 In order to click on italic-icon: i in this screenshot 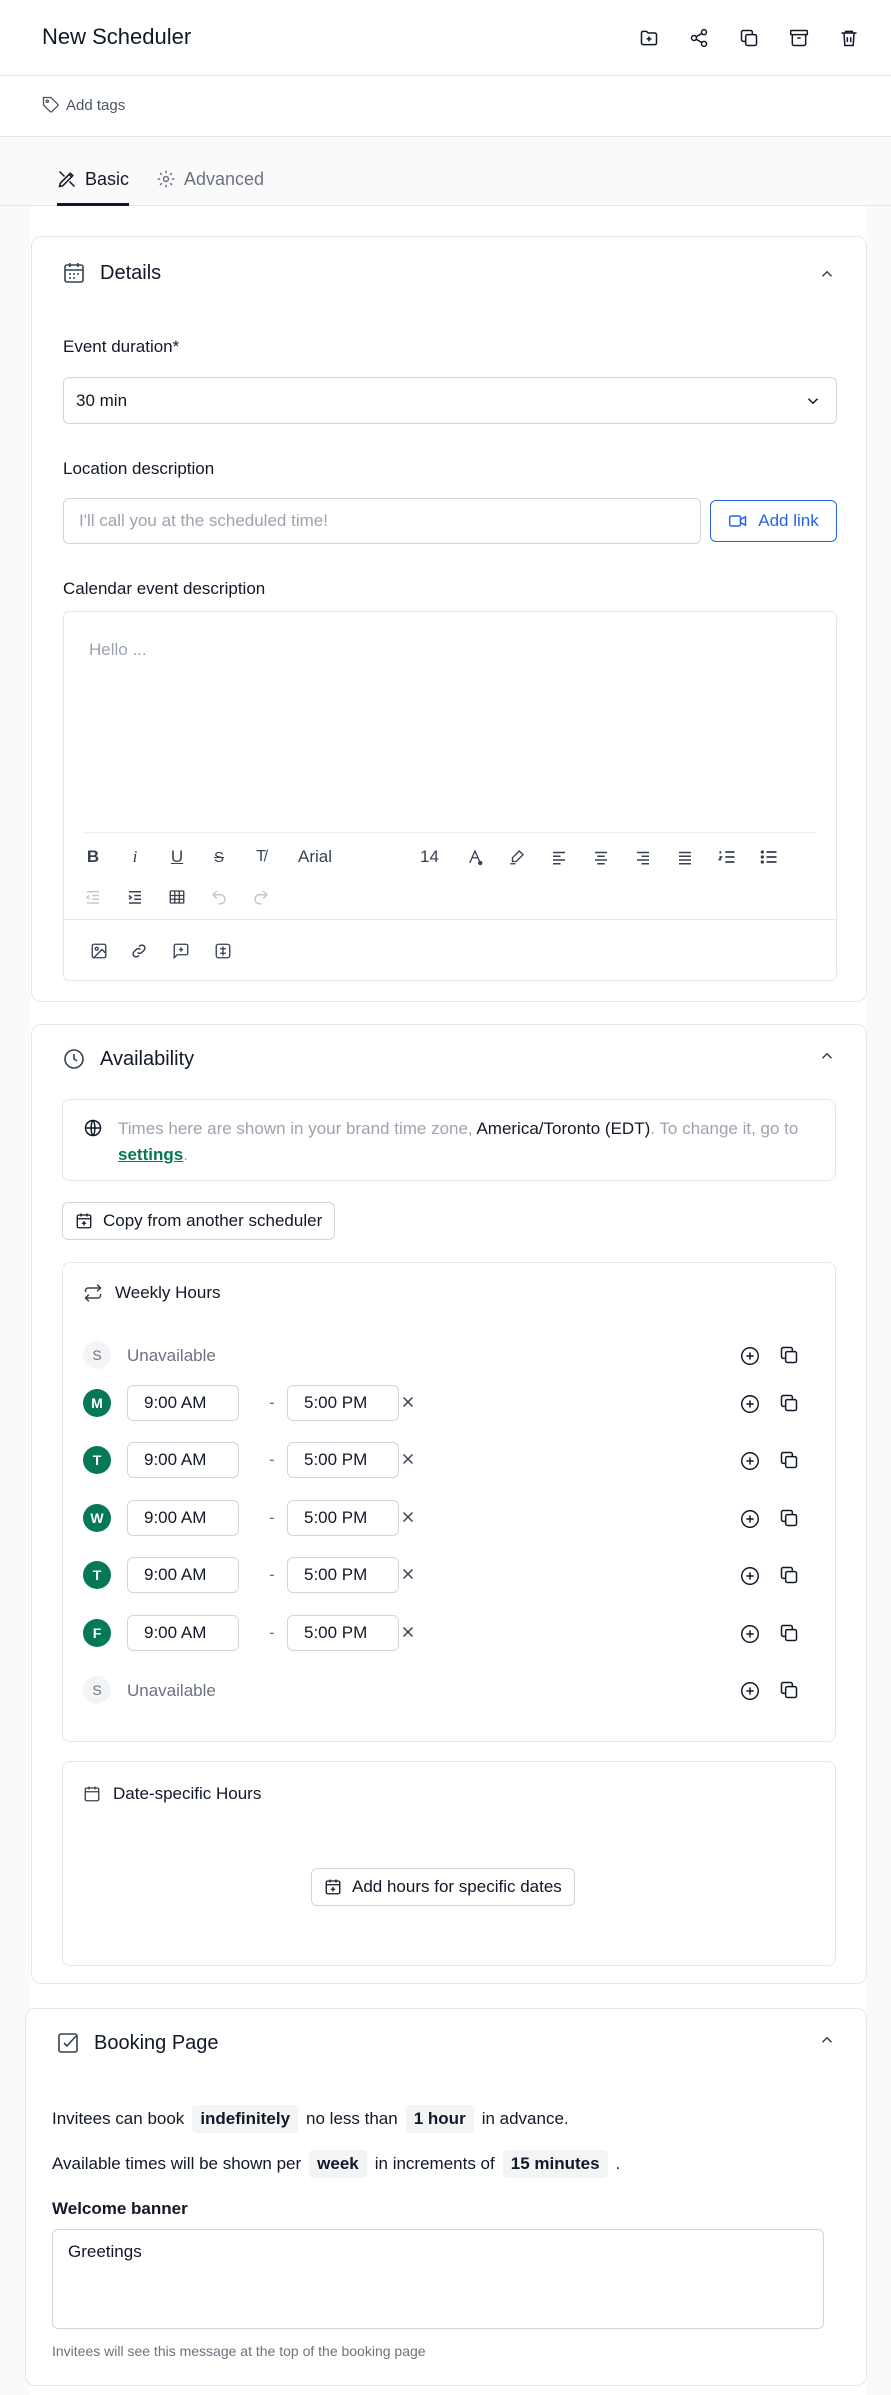, I will do `click(135, 857)`.